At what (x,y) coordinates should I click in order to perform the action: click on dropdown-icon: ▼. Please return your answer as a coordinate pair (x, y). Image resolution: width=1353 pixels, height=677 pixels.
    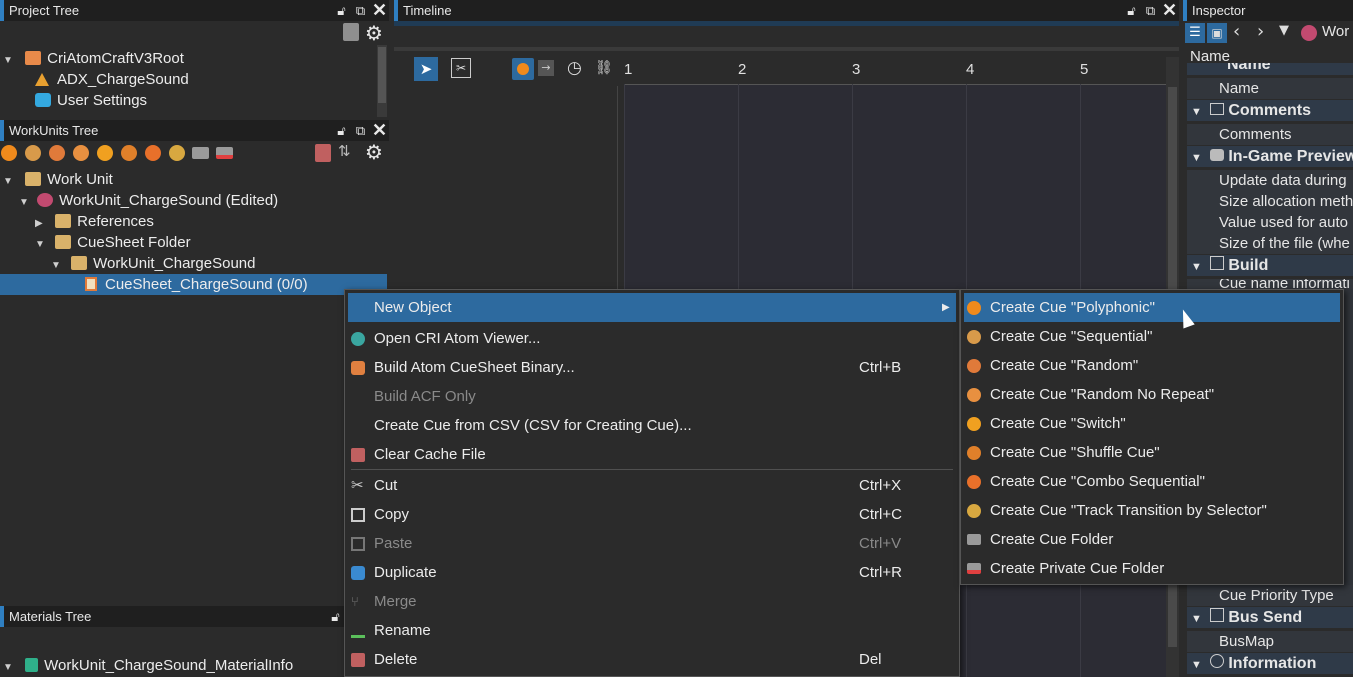
    Looking at the image, I should click on (1284, 30).